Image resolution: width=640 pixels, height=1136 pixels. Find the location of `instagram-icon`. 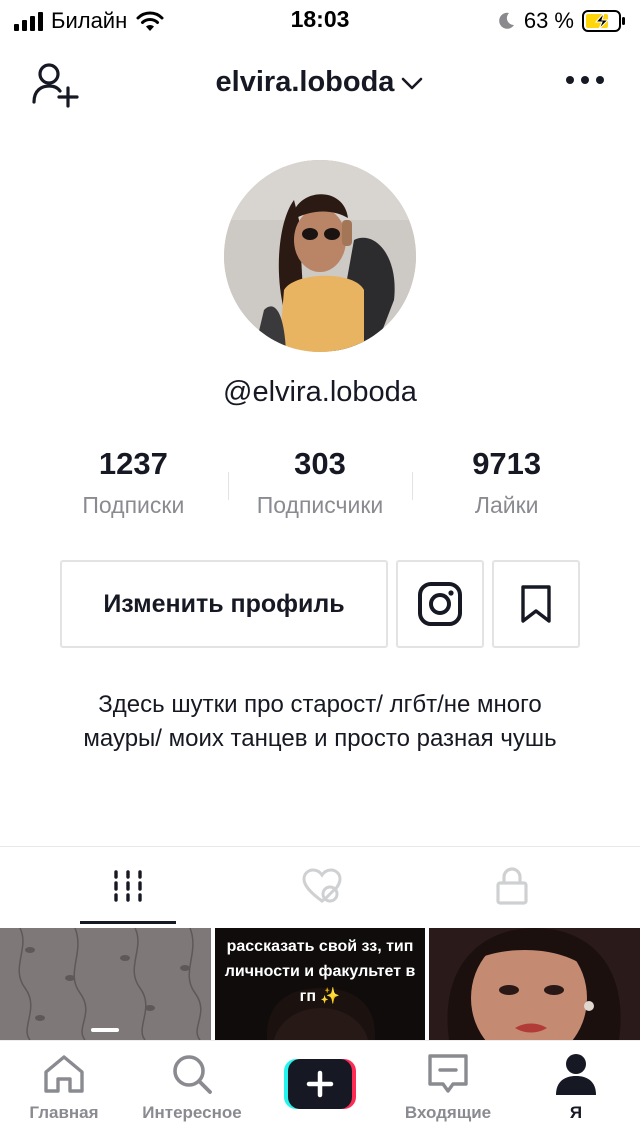

instagram-icon is located at coordinates (440, 604).